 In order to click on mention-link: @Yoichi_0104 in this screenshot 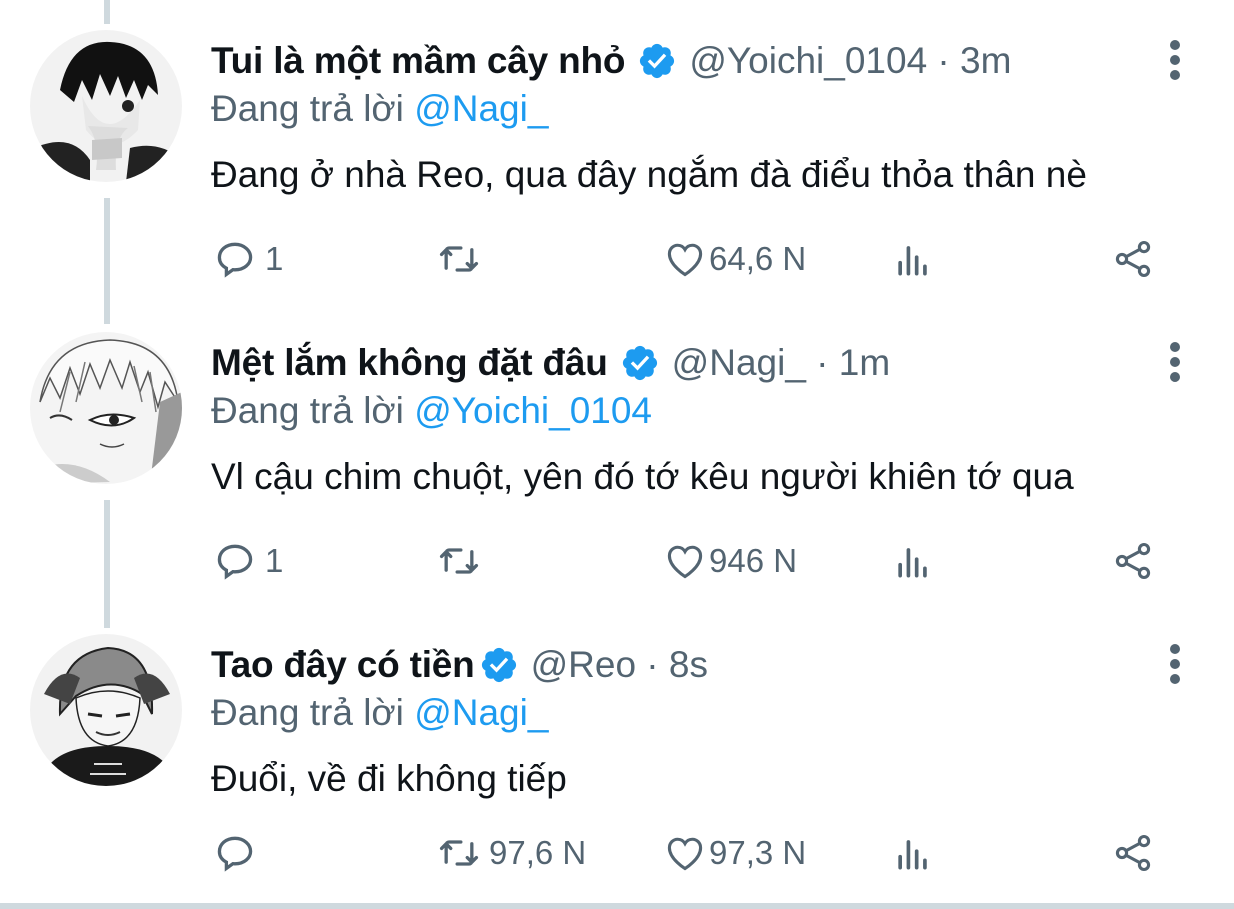, I will do `click(533, 410)`.